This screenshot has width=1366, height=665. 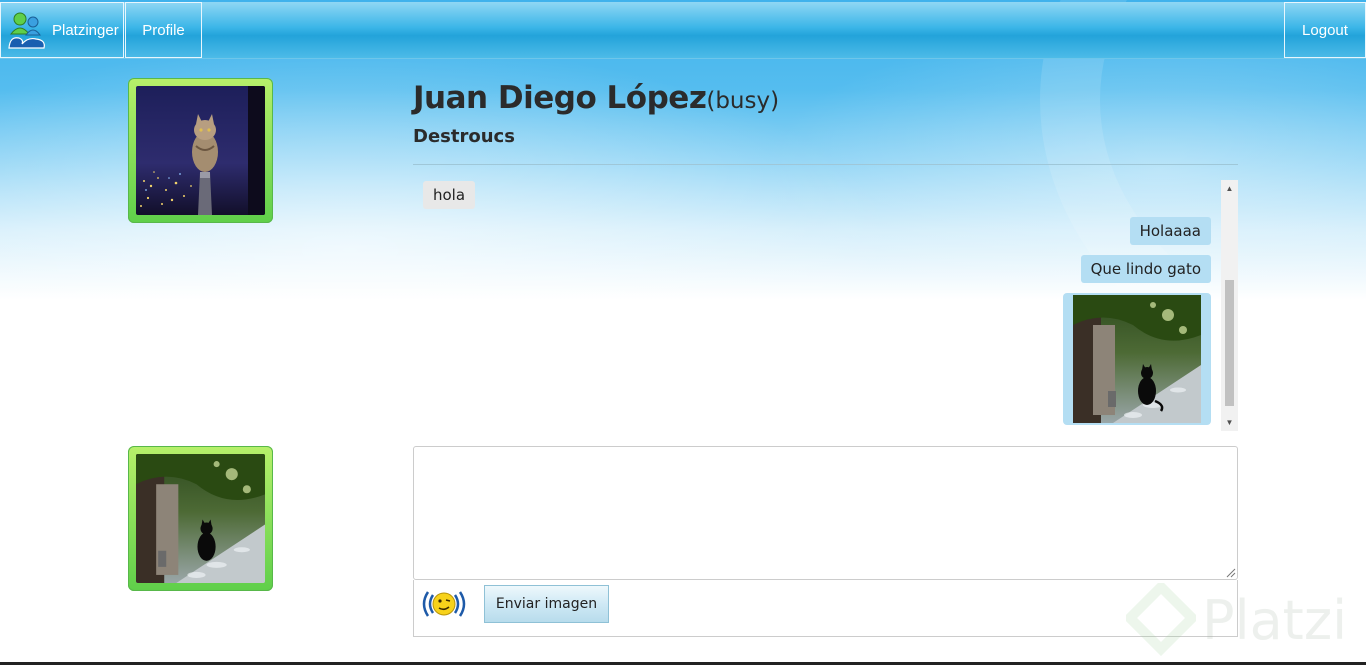 What do you see at coordinates (26, 30) in the screenshot?
I see `messenger-logo-icon` at bounding box center [26, 30].